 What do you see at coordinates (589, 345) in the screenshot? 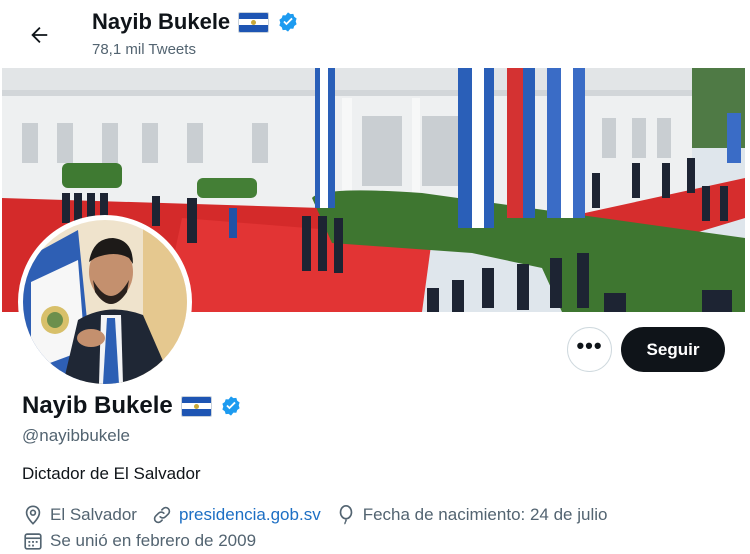
I see `more-options-label: •••` at bounding box center [589, 345].